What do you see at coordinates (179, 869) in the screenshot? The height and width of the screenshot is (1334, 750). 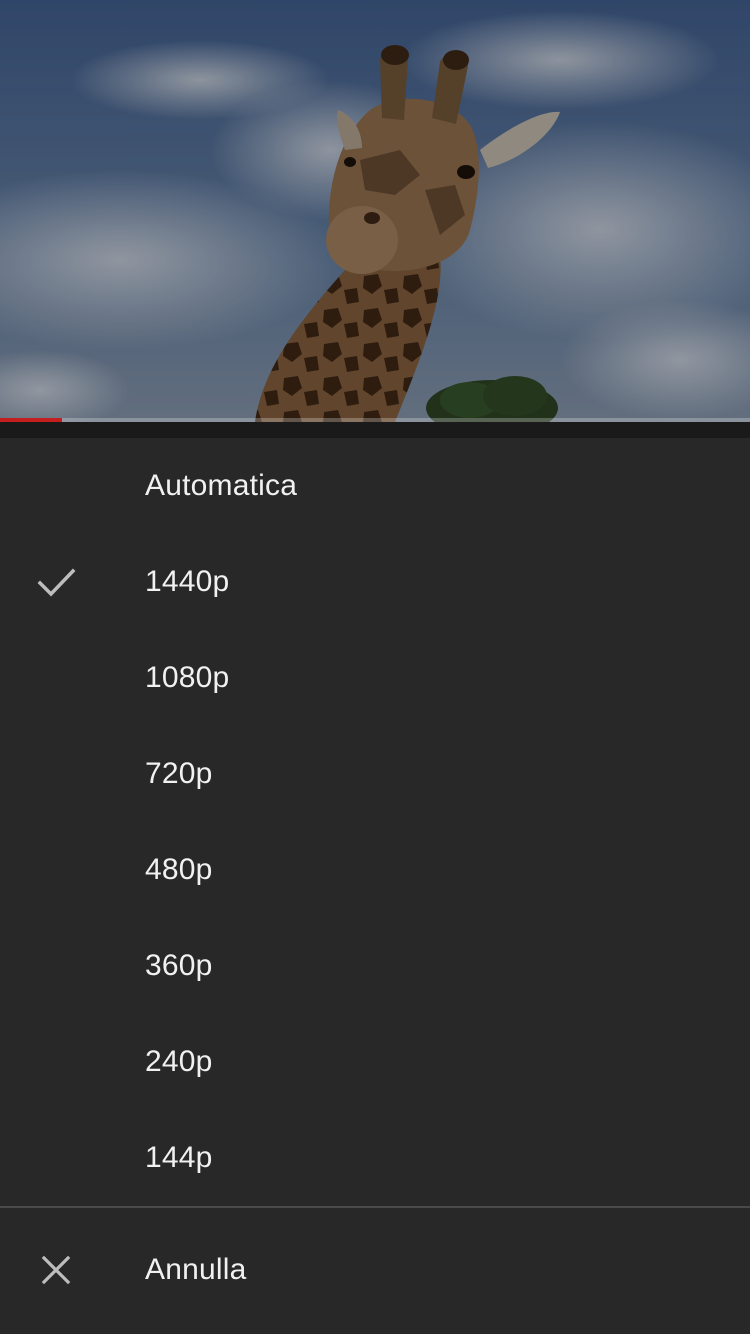 I see `quality-option-label: 480p` at bounding box center [179, 869].